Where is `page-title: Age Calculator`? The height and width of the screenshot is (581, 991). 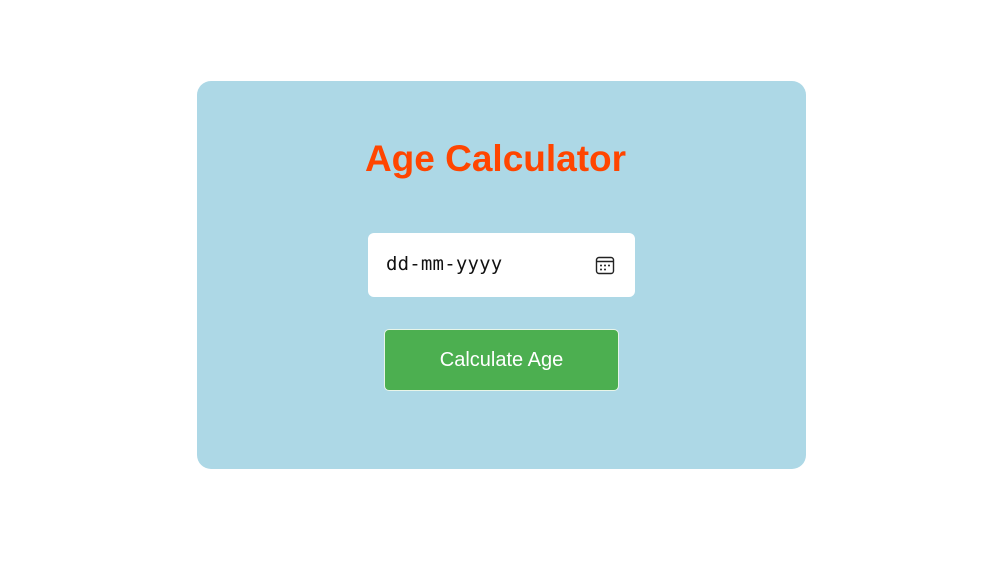
page-title: Age Calculator is located at coordinates (495, 158).